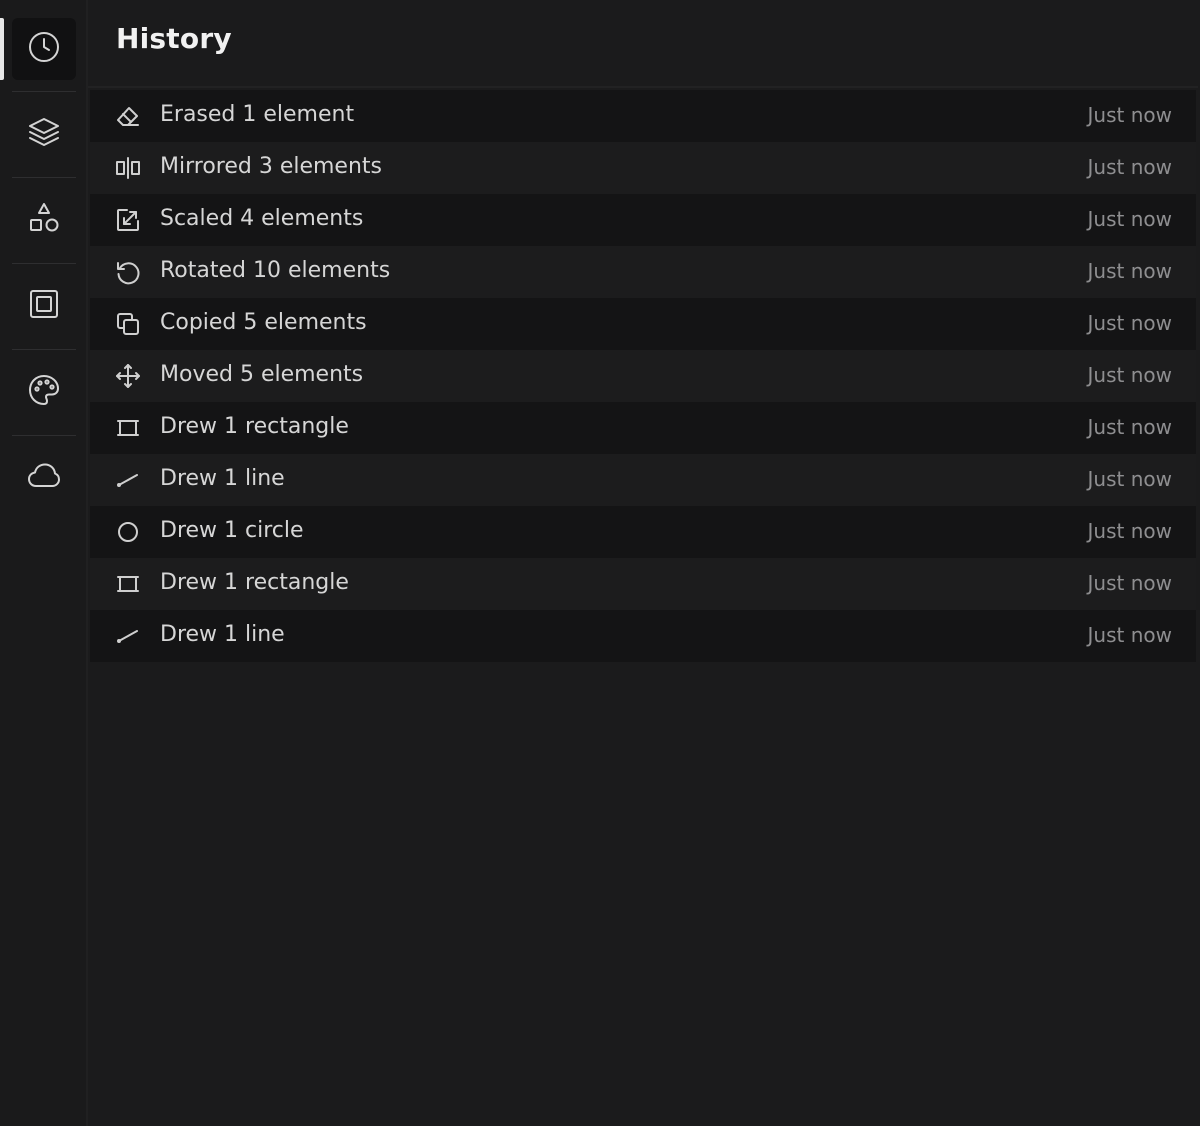  I want to click on sidebar-item-palette, so click(44, 392).